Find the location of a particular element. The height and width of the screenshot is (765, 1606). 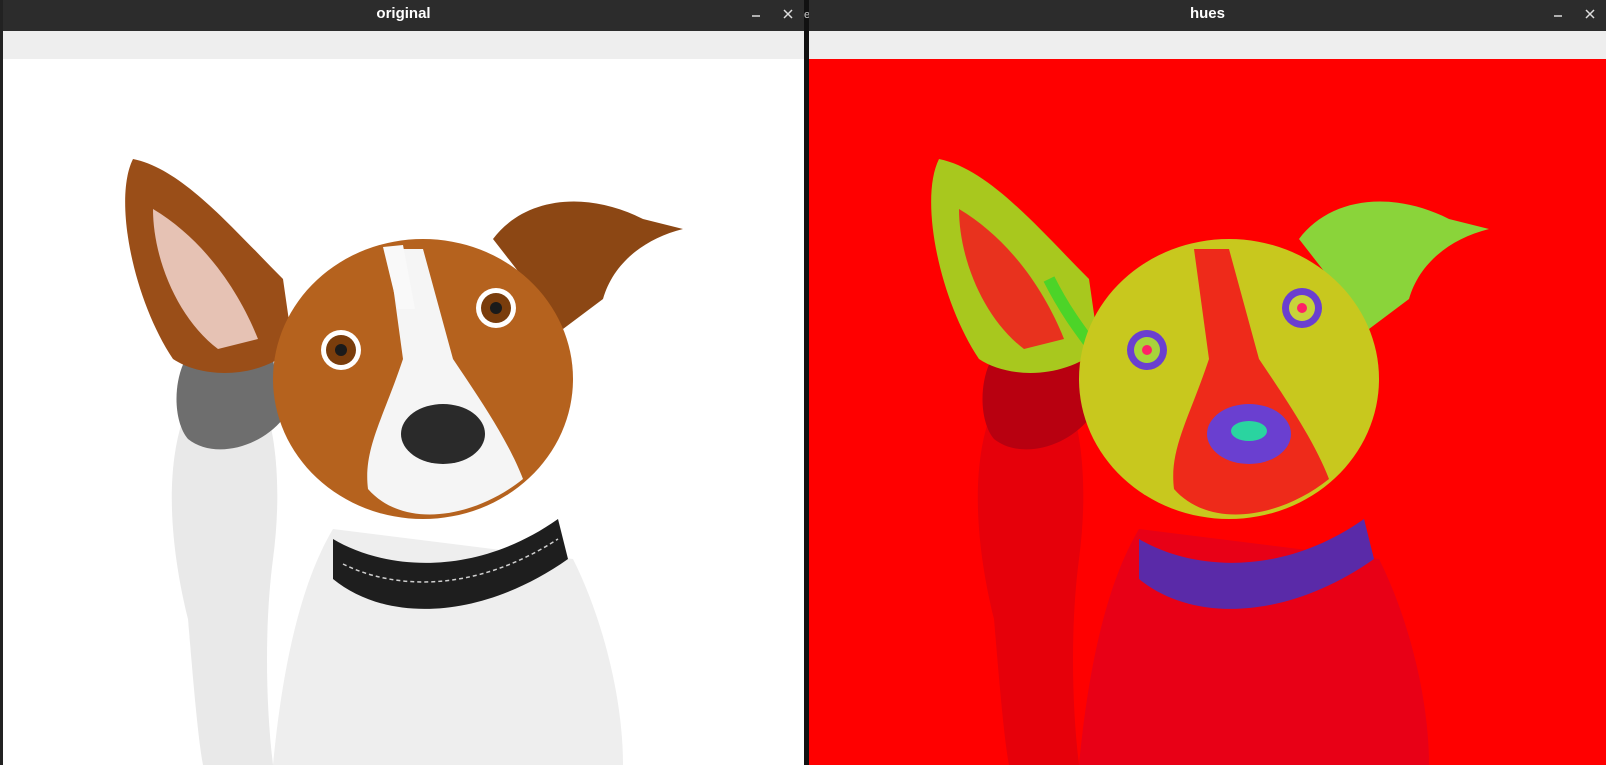

window-title: original is located at coordinates (403, 13).